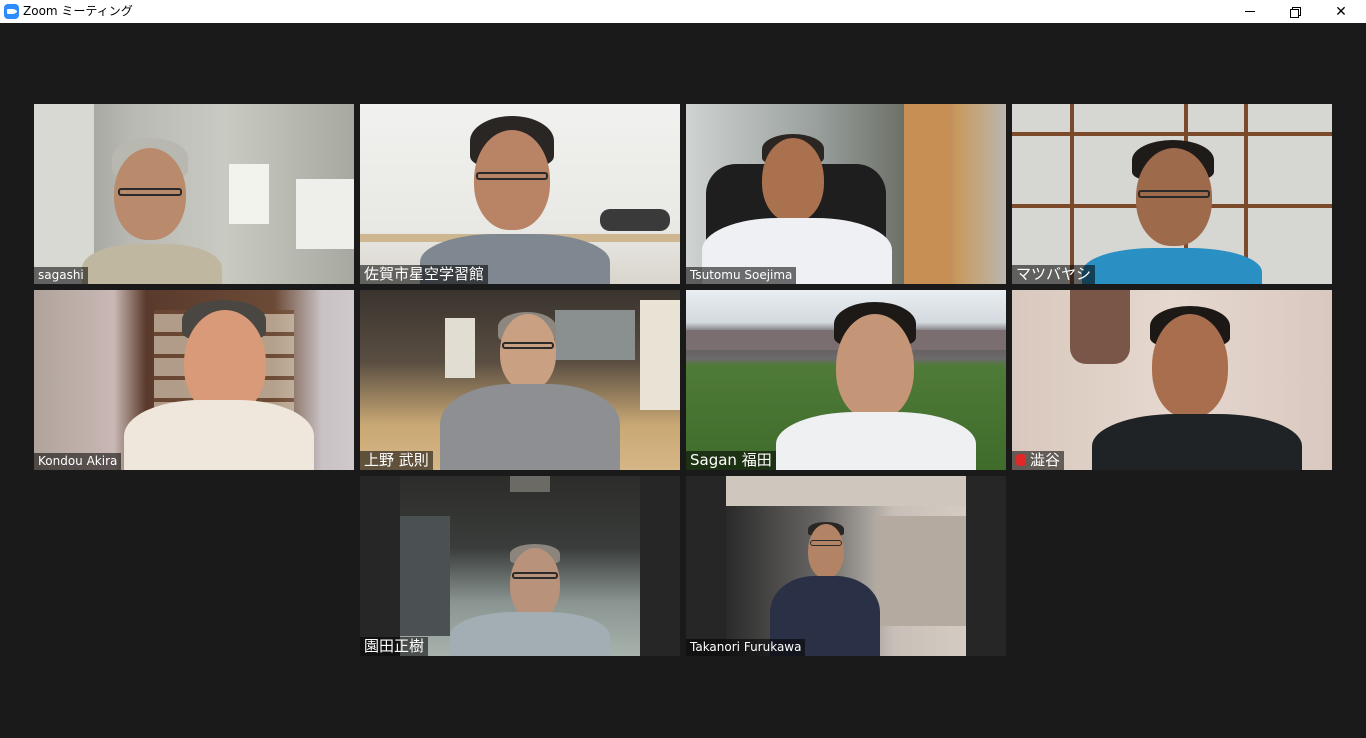 The width and height of the screenshot is (1366, 738). I want to click on participant-name: 澁谷, so click(1038, 460).